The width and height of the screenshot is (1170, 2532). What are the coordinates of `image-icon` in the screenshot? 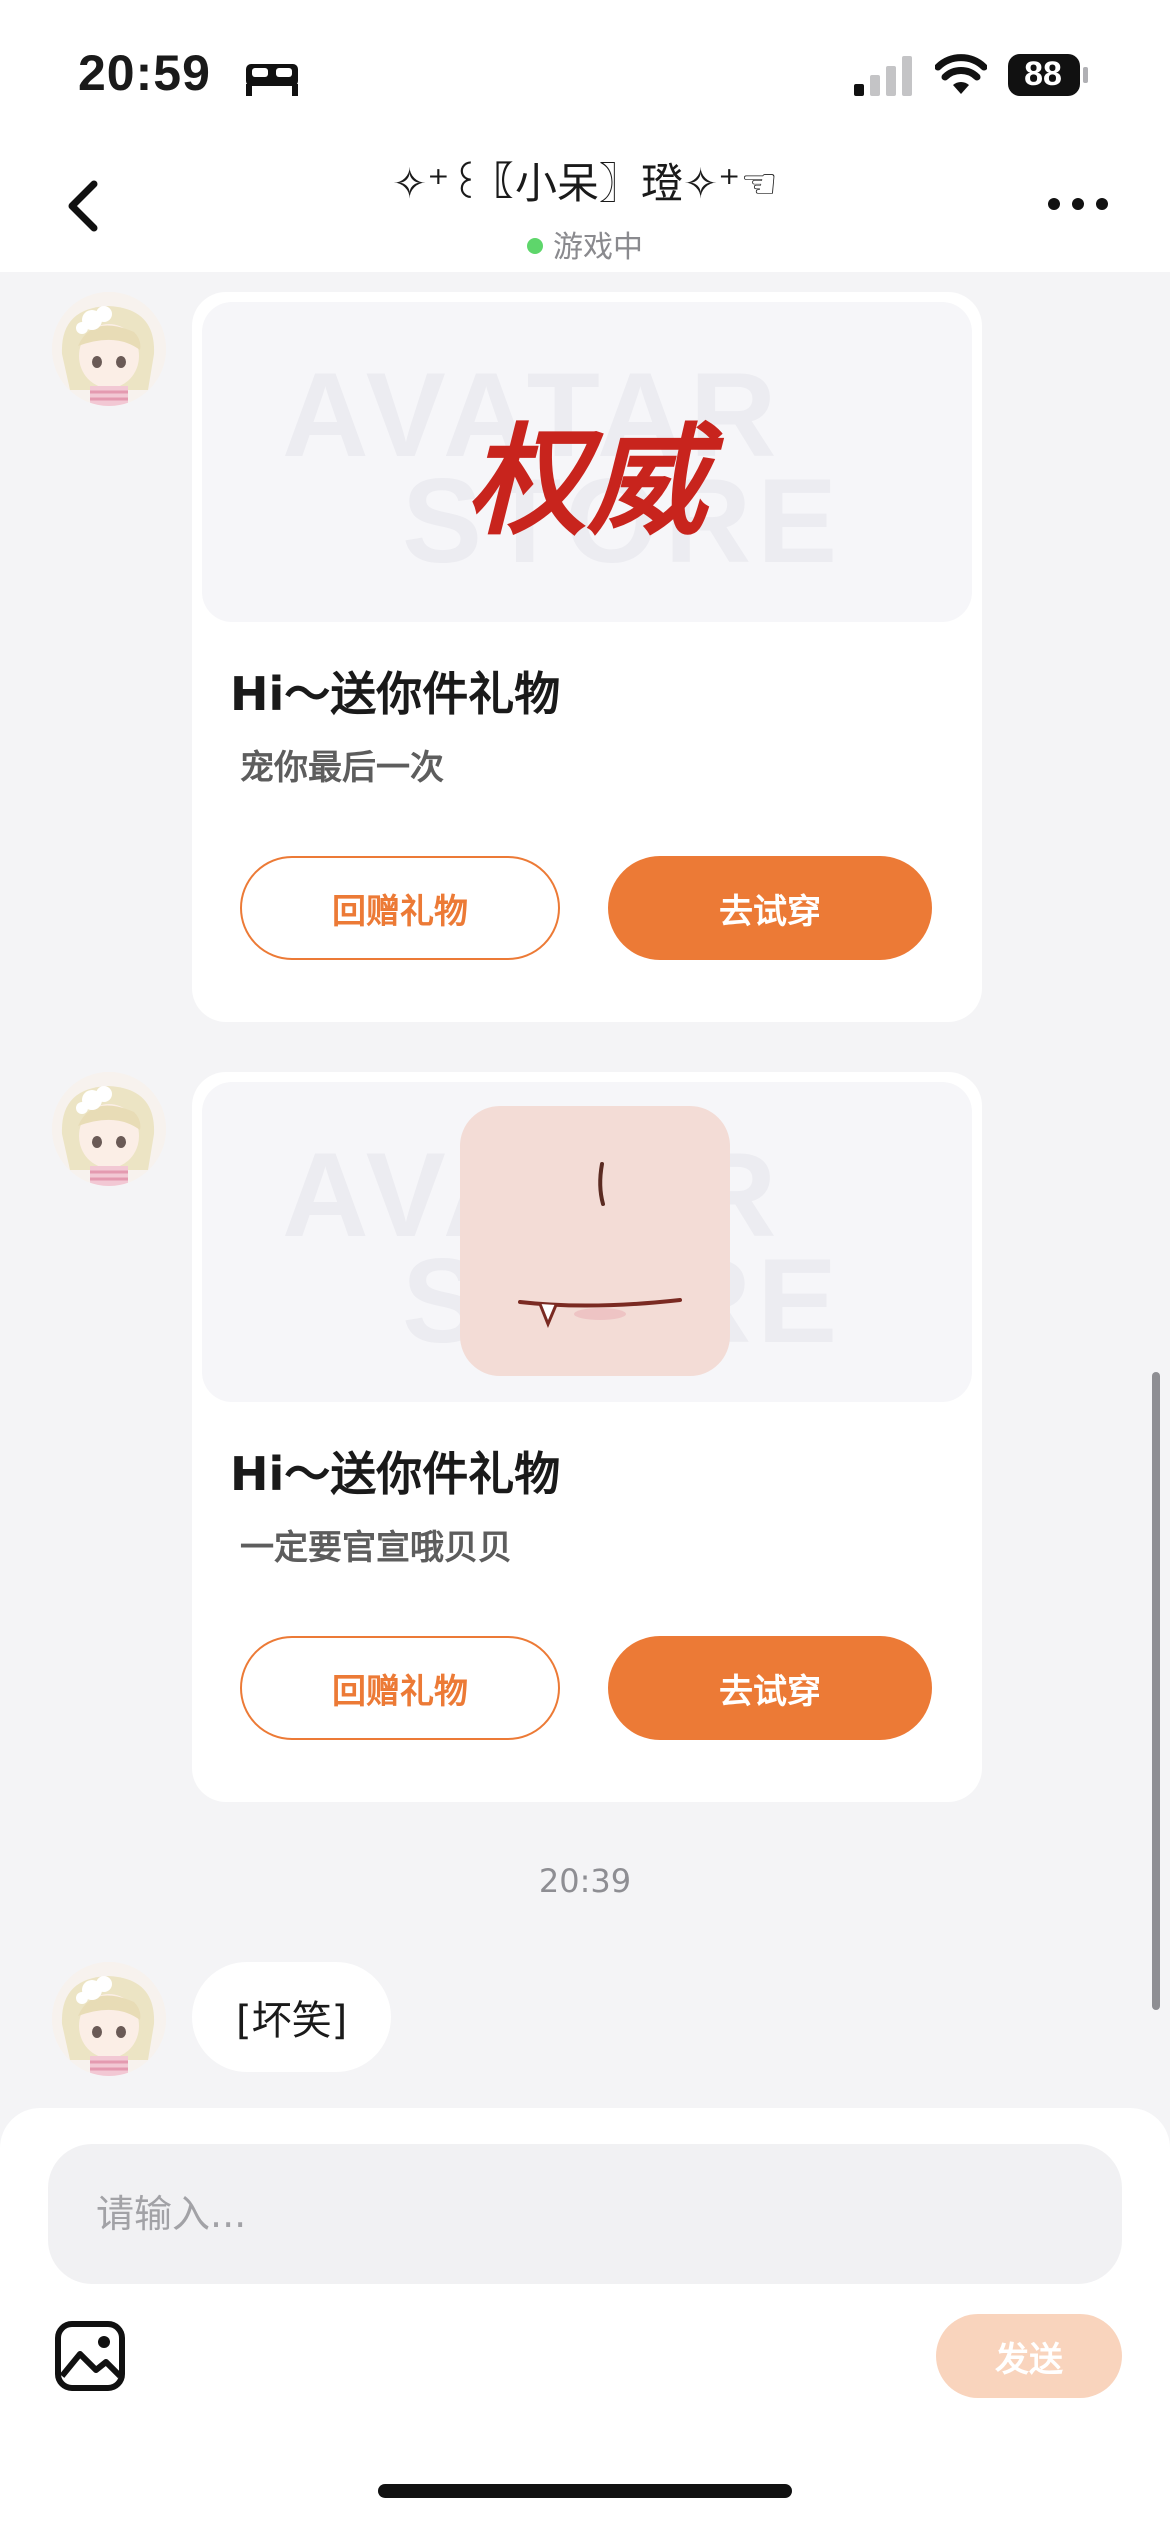 It's located at (90, 2356).